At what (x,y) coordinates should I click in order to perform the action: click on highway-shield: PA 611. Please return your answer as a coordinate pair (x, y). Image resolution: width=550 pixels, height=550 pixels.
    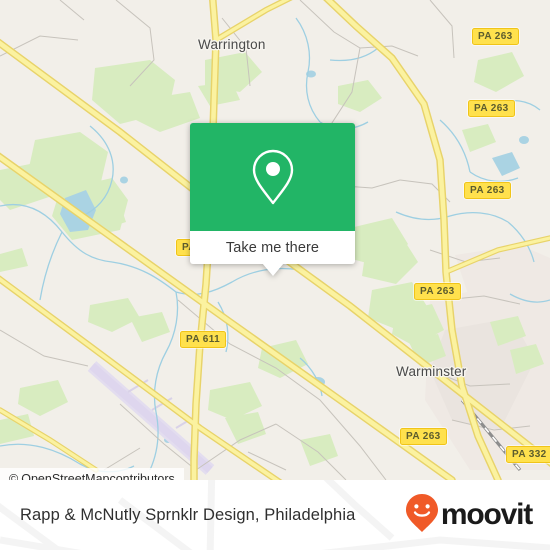
    Looking at the image, I should click on (203, 339).